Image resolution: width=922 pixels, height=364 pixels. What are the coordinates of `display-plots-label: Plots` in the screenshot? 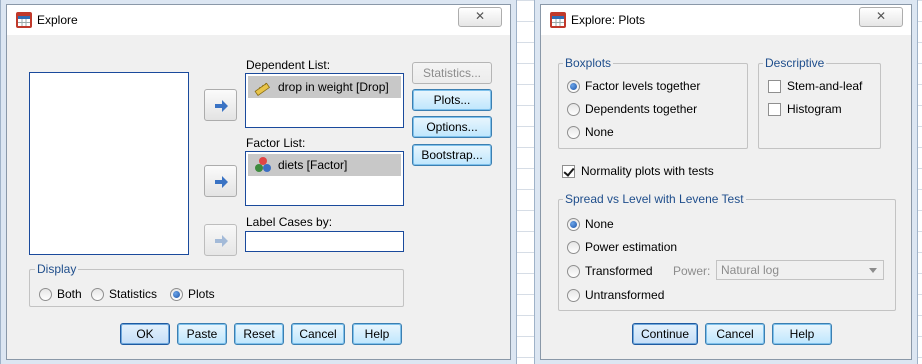 It's located at (201, 294).